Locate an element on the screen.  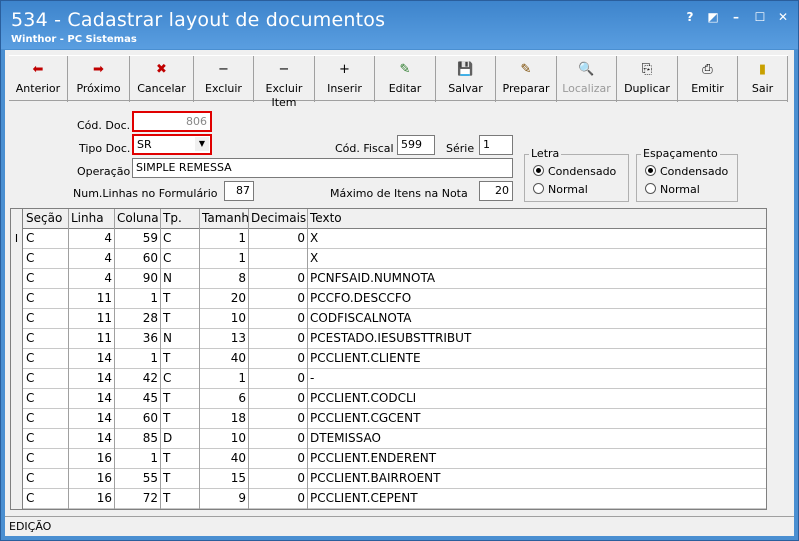
table-cell: PCCLIENT.CODCLI is located at coordinates (537, 399).